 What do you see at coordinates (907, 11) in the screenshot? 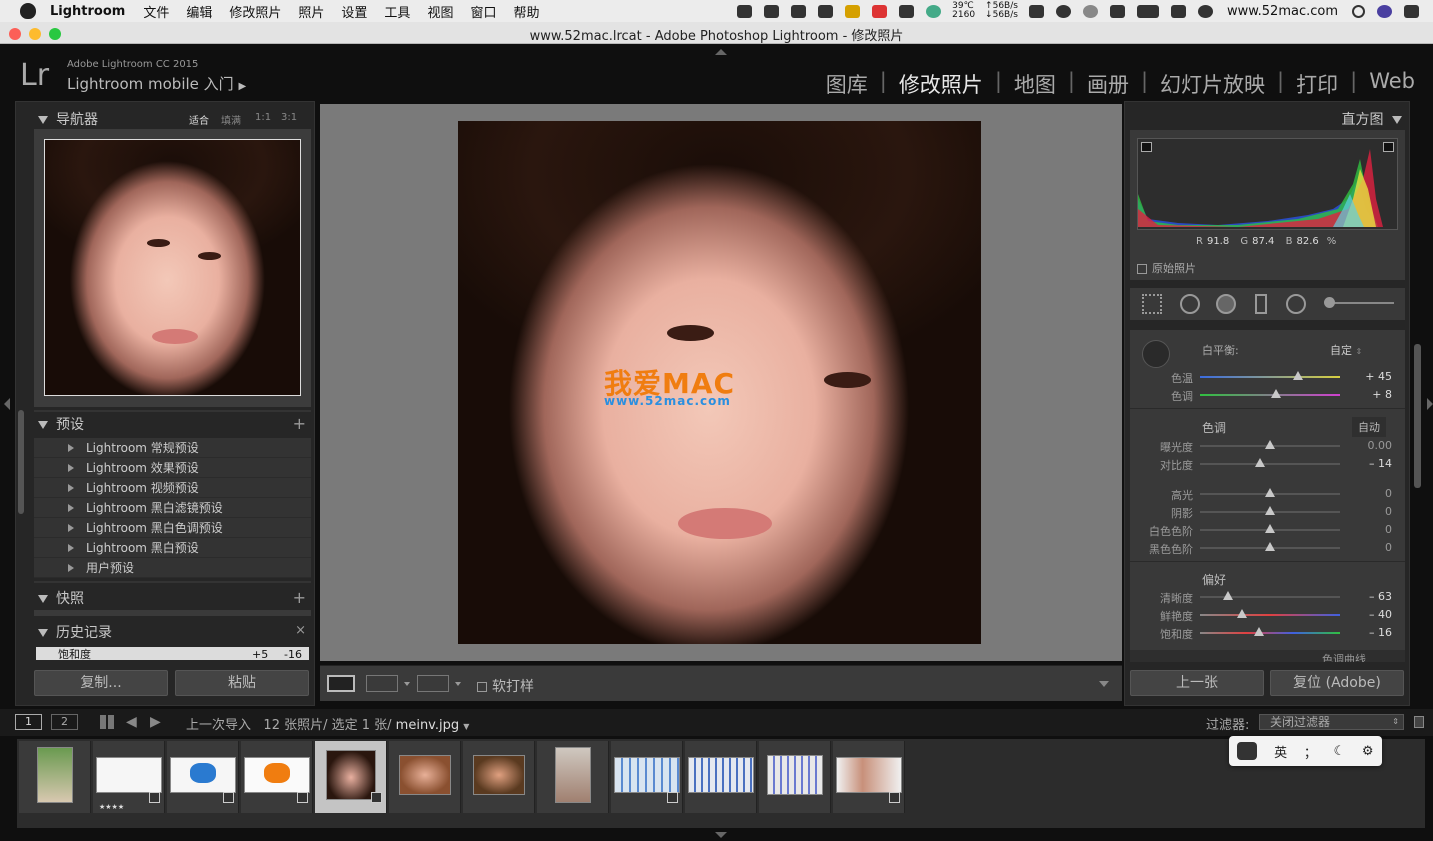
I see `fan-icon` at bounding box center [907, 11].